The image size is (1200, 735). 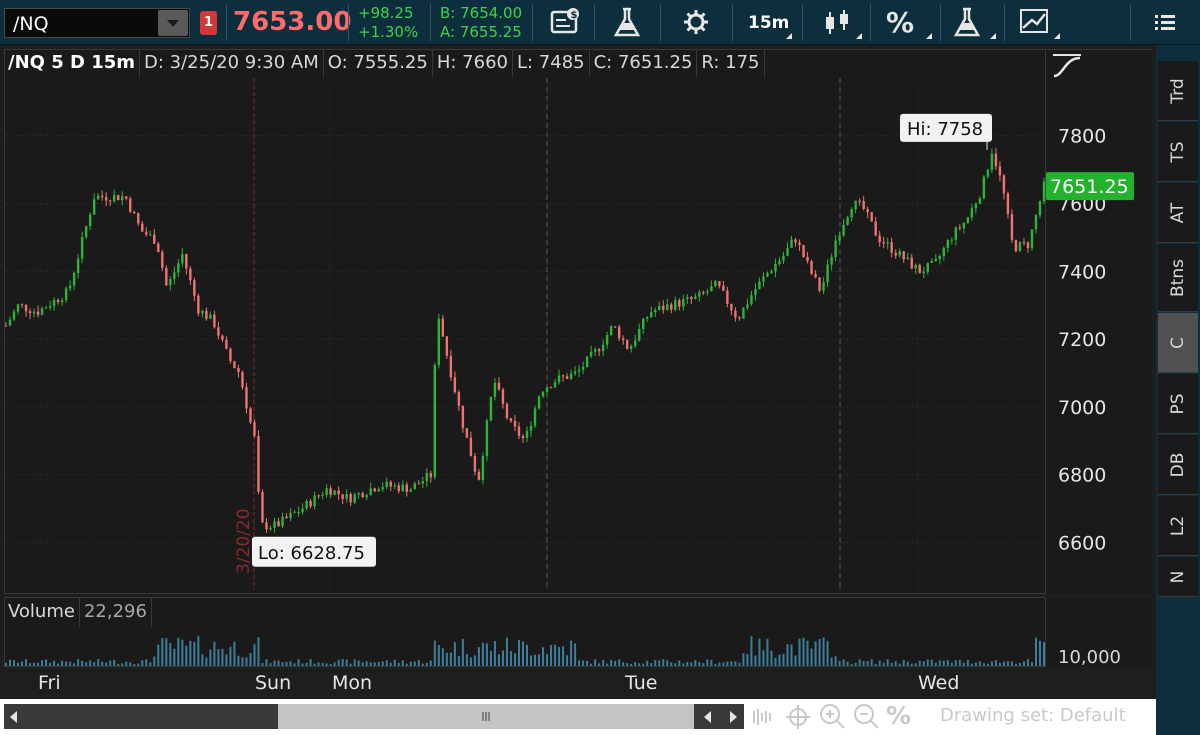 What do you see at coordinates (707, 717) in the screenshot?
I see `scroll-back-icon` at bounding box center [707, 717].